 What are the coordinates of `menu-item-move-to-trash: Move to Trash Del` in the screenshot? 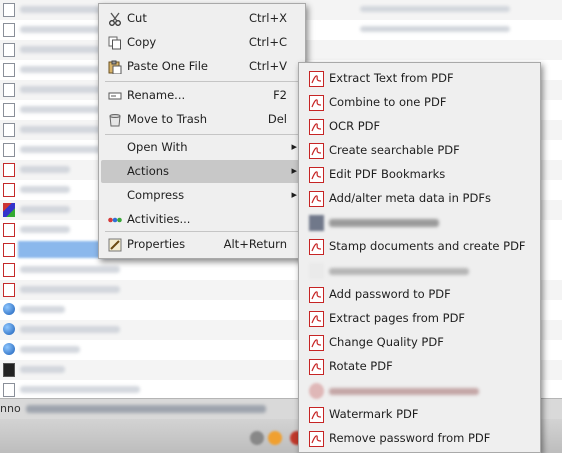 It's located at (202, 119).